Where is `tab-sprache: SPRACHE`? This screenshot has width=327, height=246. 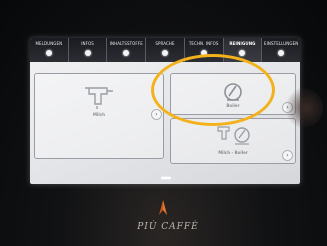
tab-sprache: SPRACHE is located at coordinates (165, 50).